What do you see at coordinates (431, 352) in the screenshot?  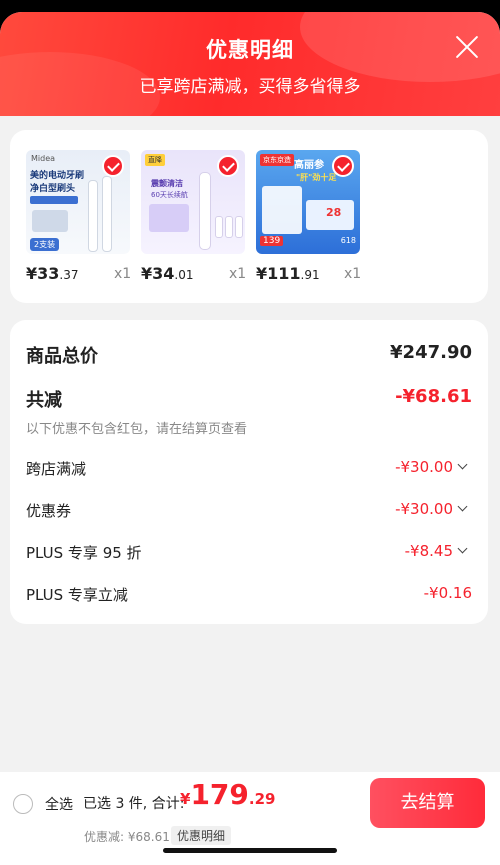 I see `total-value: ¥247.90` at bounding box center [431, 352].